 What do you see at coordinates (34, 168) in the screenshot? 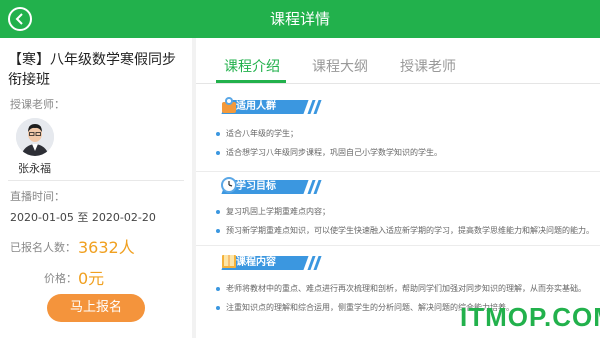
I see `teacher-name: 张永福` at bounding box center [34, 168].